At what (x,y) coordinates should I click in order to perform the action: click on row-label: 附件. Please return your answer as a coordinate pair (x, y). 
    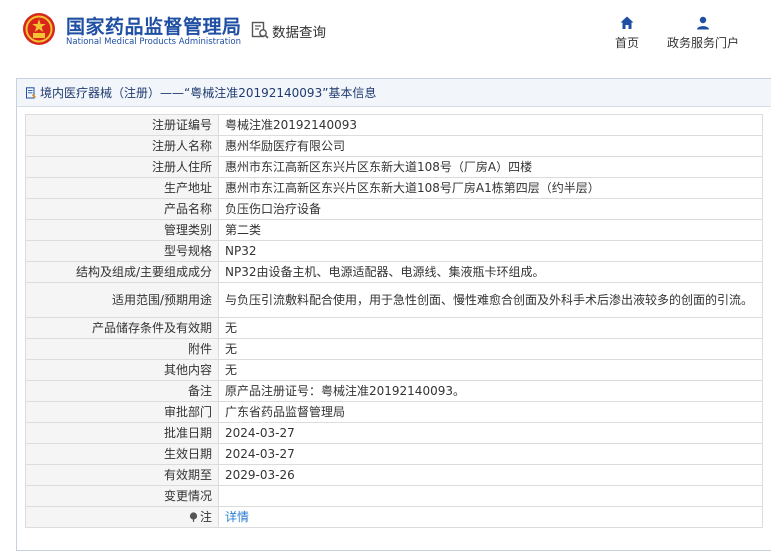
    Looking at the image, I should click on (122, 349).